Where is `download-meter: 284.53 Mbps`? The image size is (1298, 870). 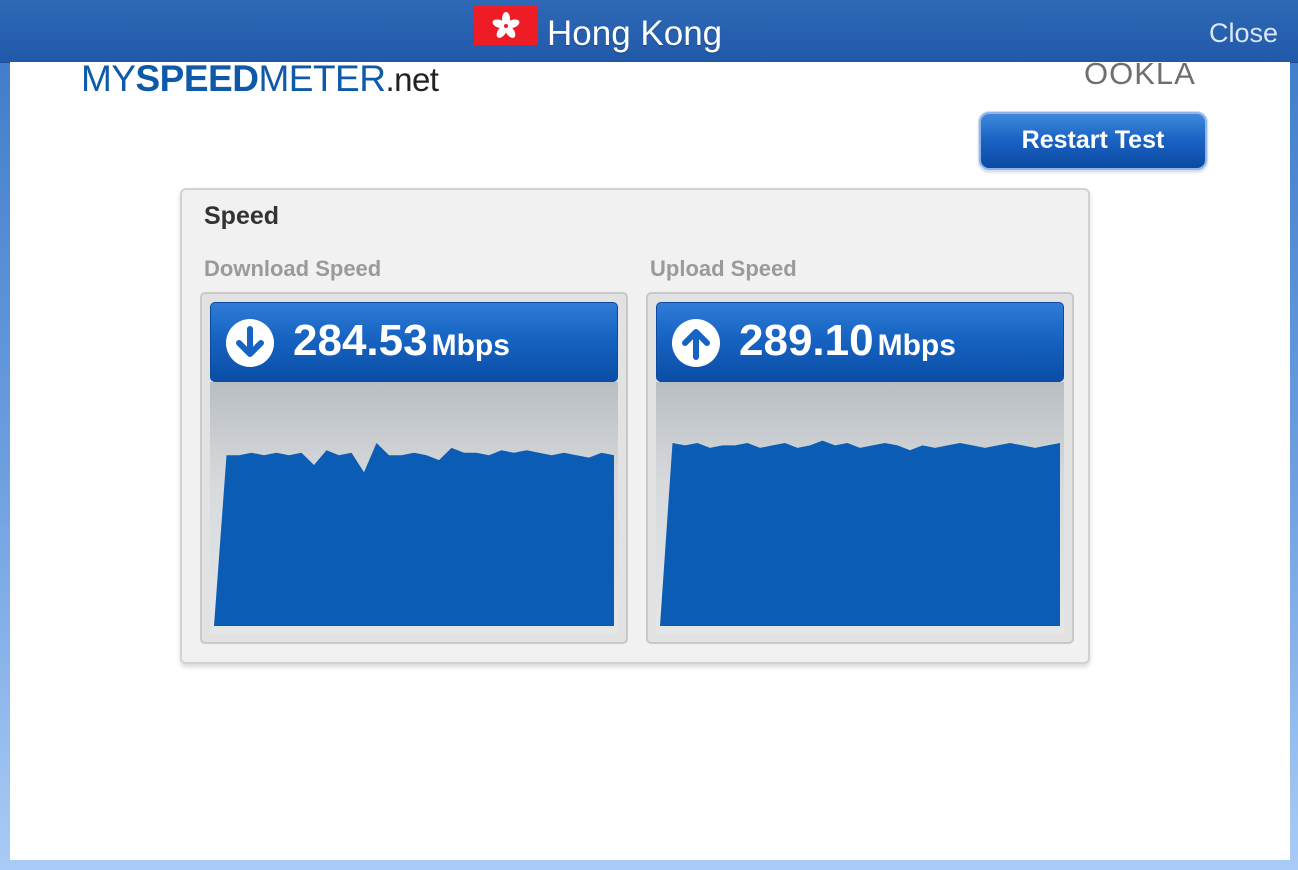 download-meter: 284.53 Mbps is located at coordinates (414, 468).